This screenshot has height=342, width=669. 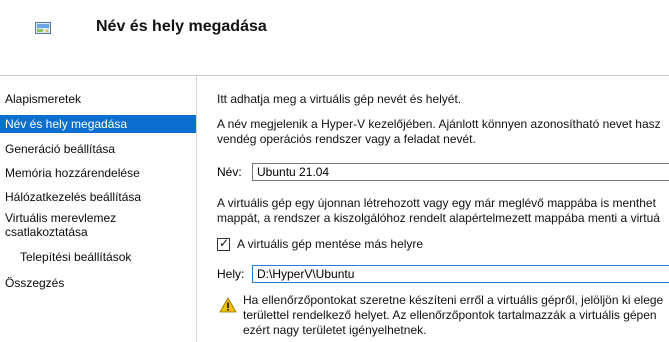 What do you see at coordinates (98, 173) in the screenshot?
I see `sidebar-item-memory: Memória hozzárendelése` at bounding box center [98, 173].